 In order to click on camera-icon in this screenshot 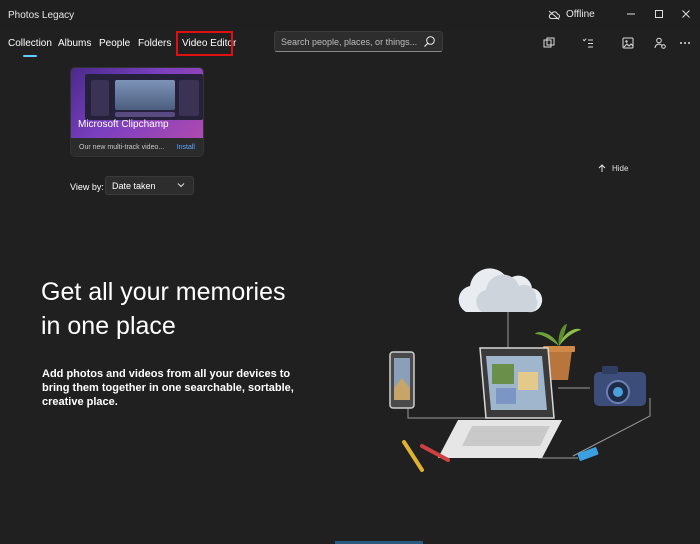, I will do `click(620, 386)`.